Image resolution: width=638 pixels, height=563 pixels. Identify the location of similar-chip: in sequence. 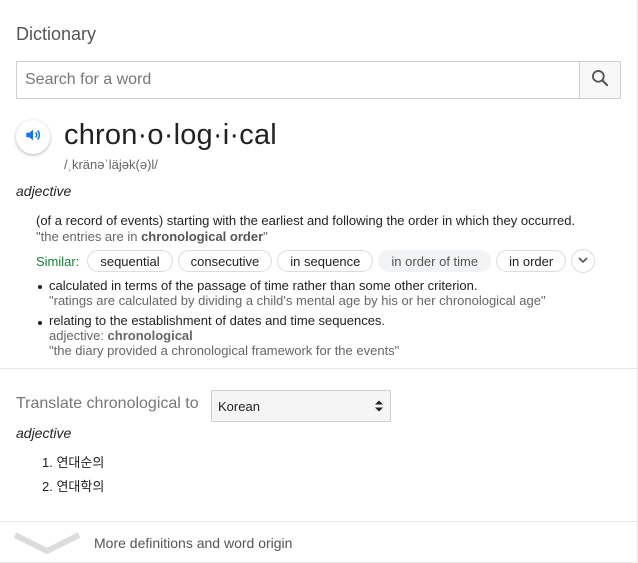
(325, 261).